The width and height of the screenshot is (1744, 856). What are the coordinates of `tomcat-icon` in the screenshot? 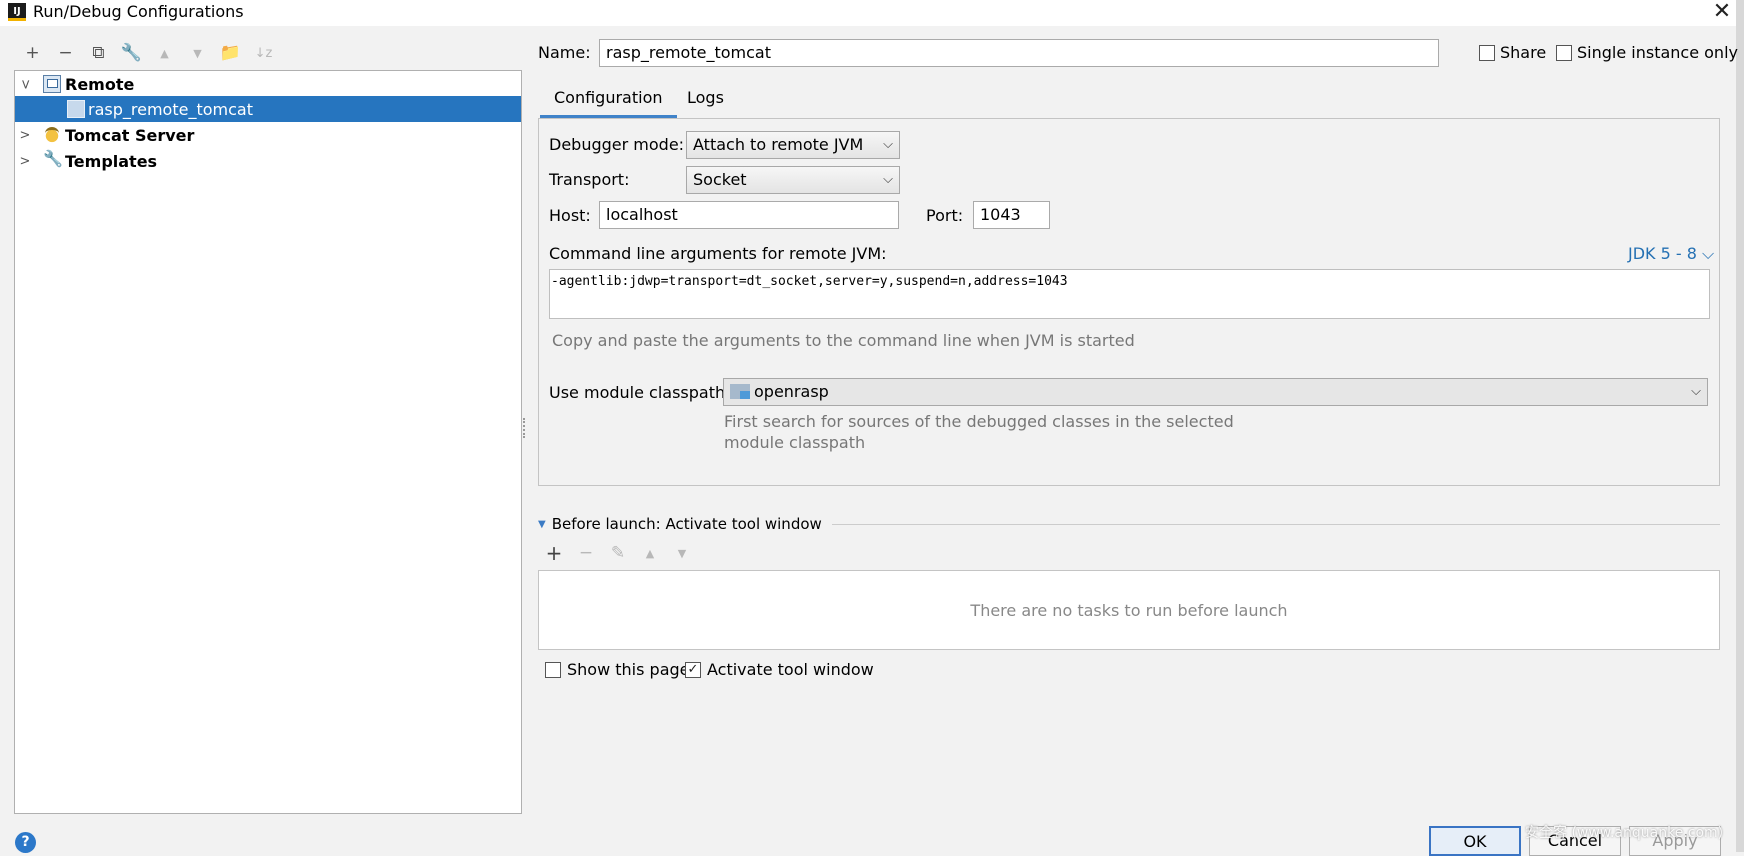 It's located at (52, 135).